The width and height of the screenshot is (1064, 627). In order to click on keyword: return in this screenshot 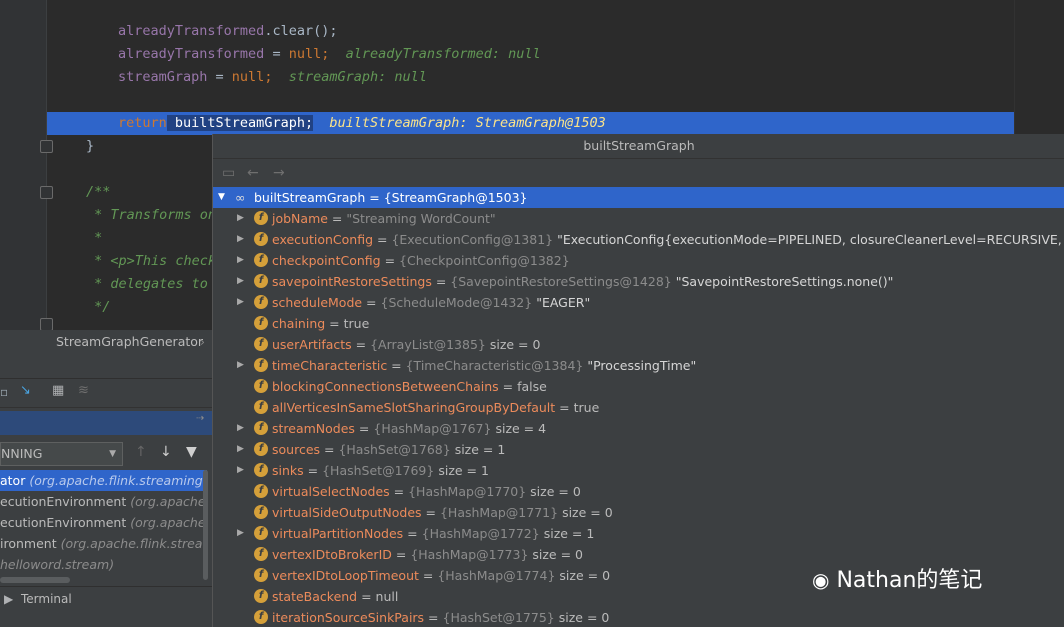, I will do `click(142, 123)`.